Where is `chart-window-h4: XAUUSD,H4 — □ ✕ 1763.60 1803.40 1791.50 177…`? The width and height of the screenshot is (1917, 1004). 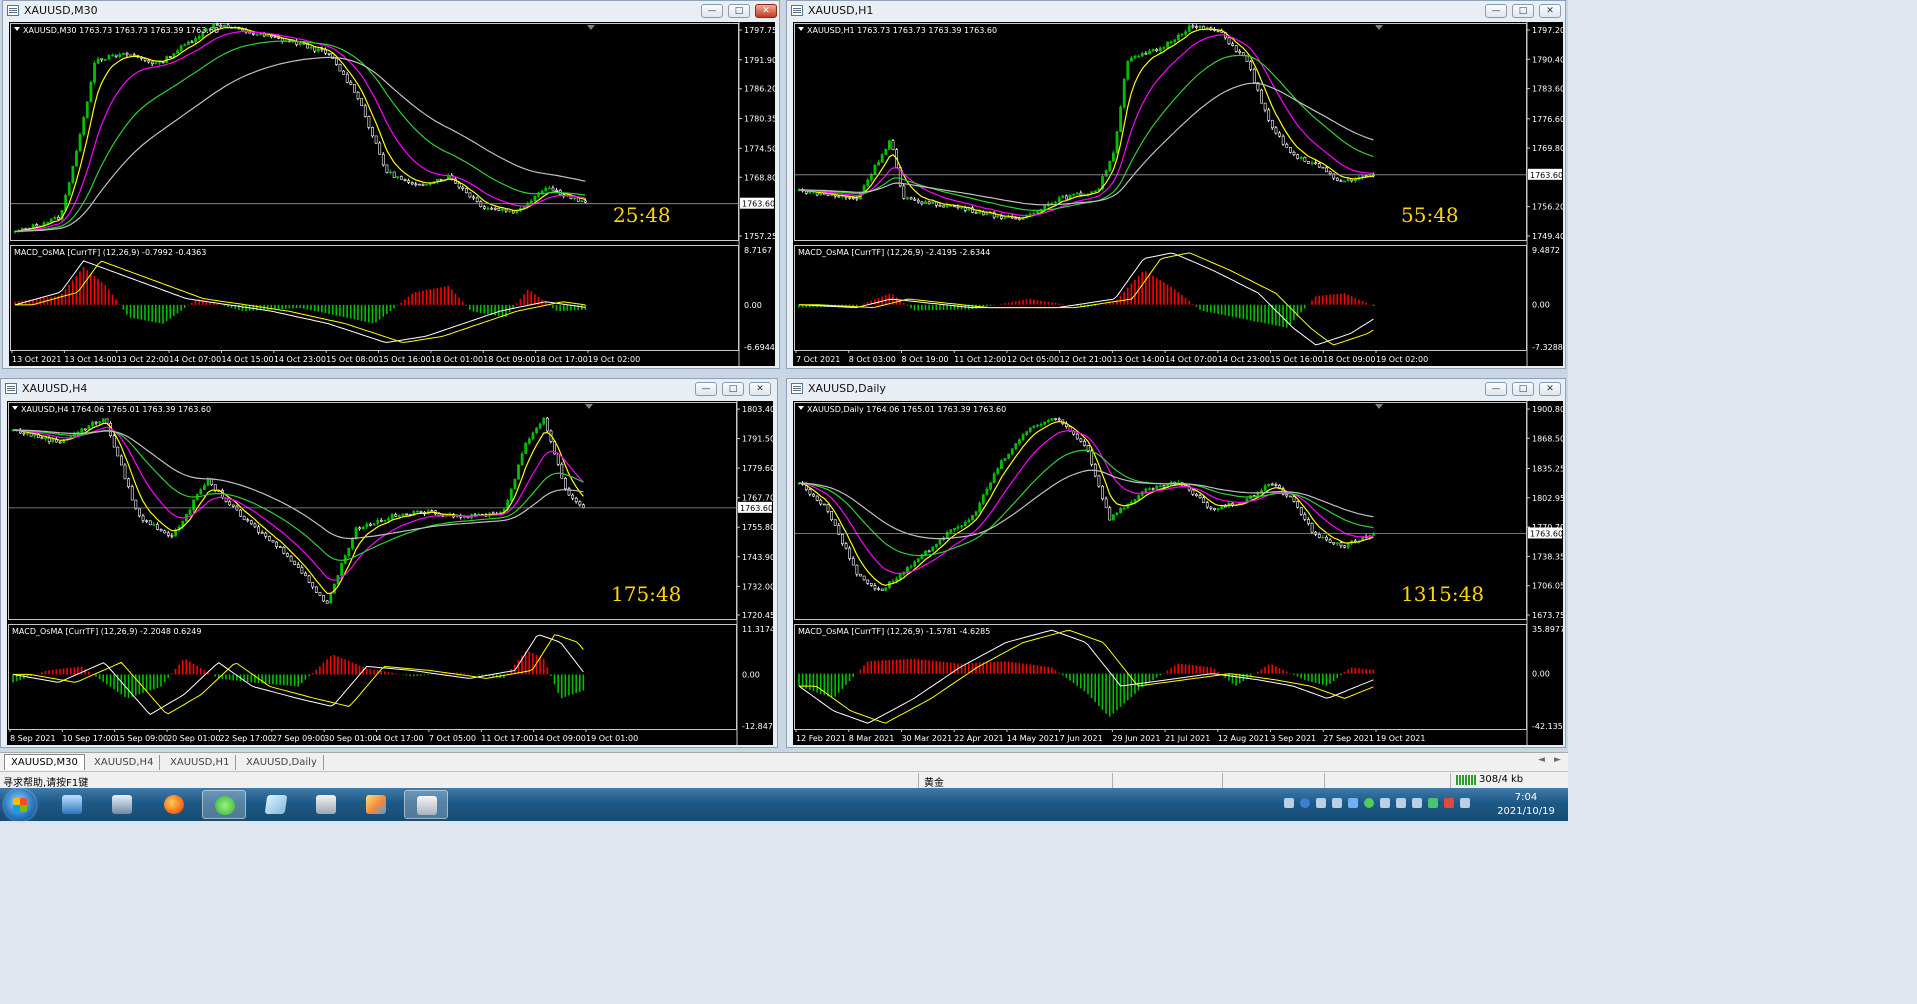 chart-window-h4: XAUUSD,H4 — □ ✕ 1763.60 1803.40 1791.50 177… is located at coordinates (389, 563).